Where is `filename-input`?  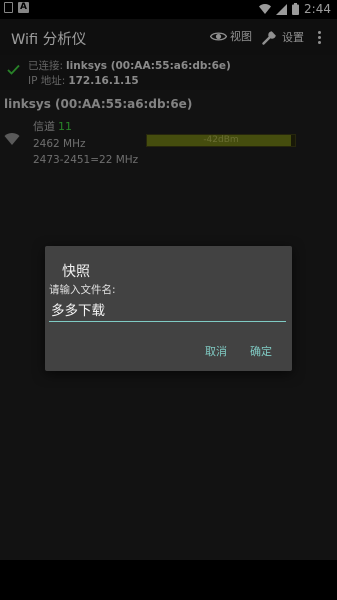
filename-input is located at coordinates (167, 310).